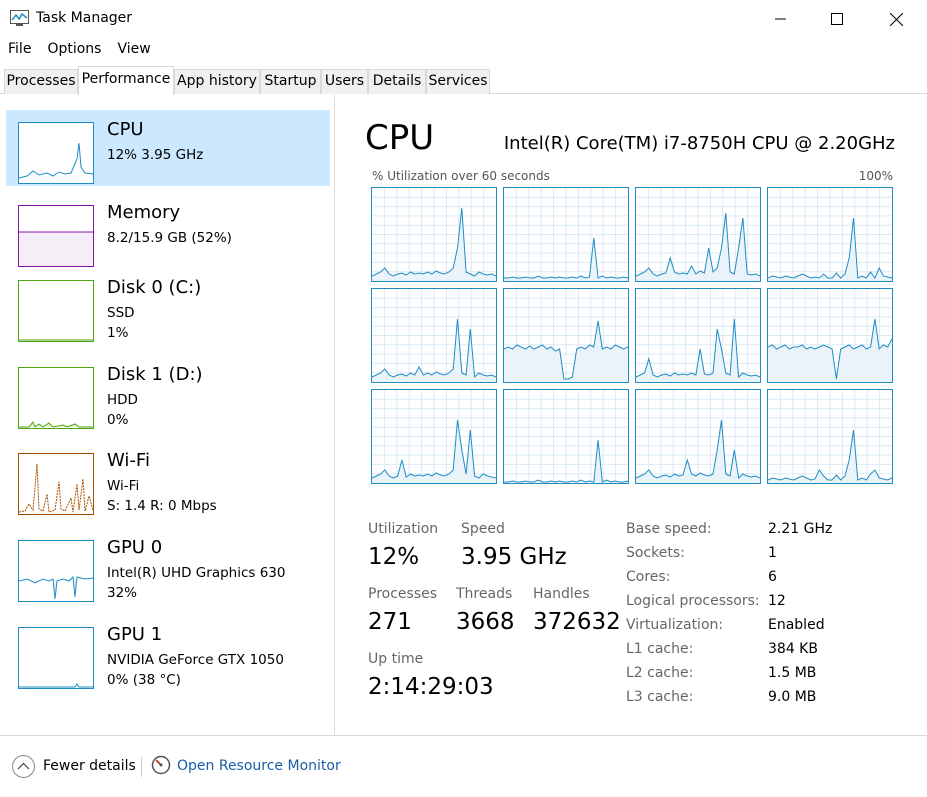  I want to click on sidebar-gpu0-usage: 32%, so click(122, 593).